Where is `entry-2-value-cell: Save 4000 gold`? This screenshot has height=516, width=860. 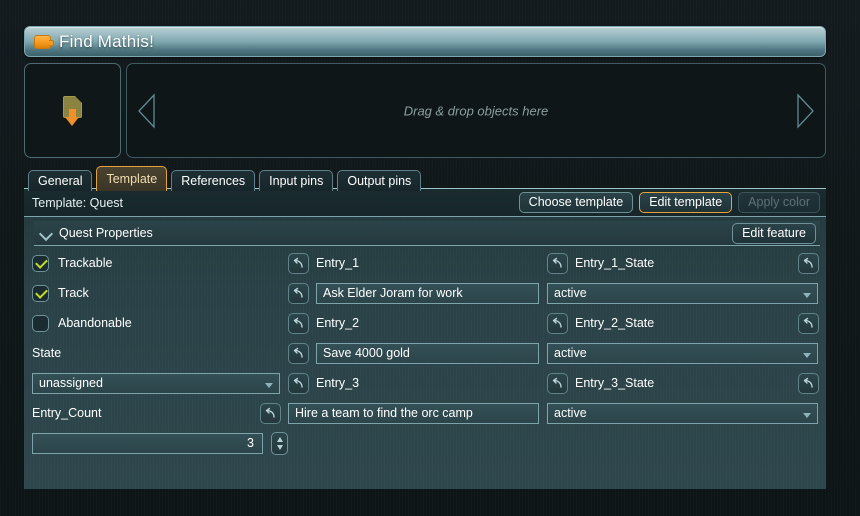 entry-2-value-cell: Save 4000 gold is located at coordinates (417, 353).